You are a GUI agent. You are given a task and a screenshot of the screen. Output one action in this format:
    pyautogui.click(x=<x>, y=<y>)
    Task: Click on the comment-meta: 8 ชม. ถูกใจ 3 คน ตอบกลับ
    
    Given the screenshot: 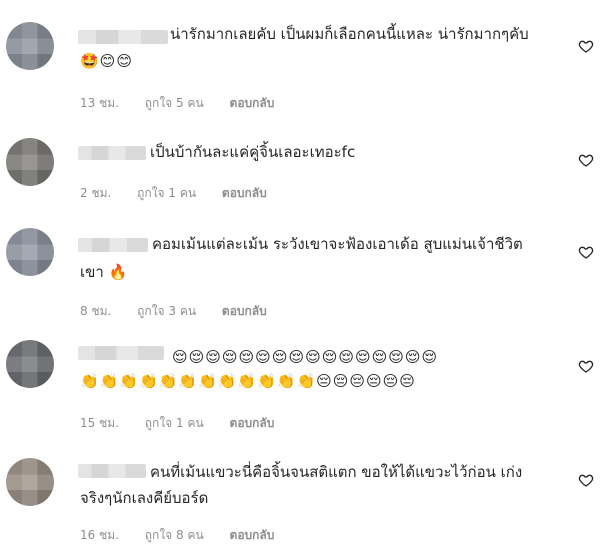 What is the action you would take?
    pyautogui.click(x=173, y=311)
    